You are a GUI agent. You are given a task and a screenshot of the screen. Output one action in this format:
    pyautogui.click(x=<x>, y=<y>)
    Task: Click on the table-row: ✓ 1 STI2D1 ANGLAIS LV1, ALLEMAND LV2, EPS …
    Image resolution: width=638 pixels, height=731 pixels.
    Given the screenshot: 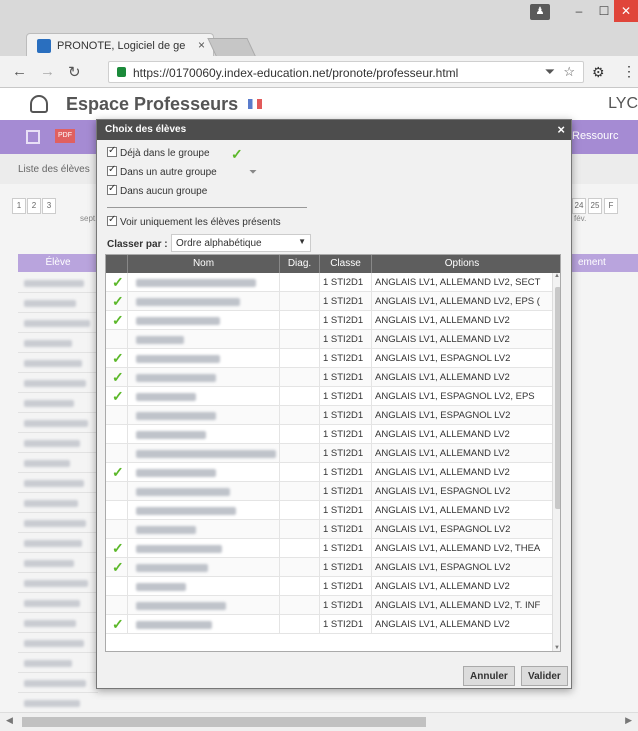 What is the action you would take?
    pyautogui.click(x=329, y=301)
    